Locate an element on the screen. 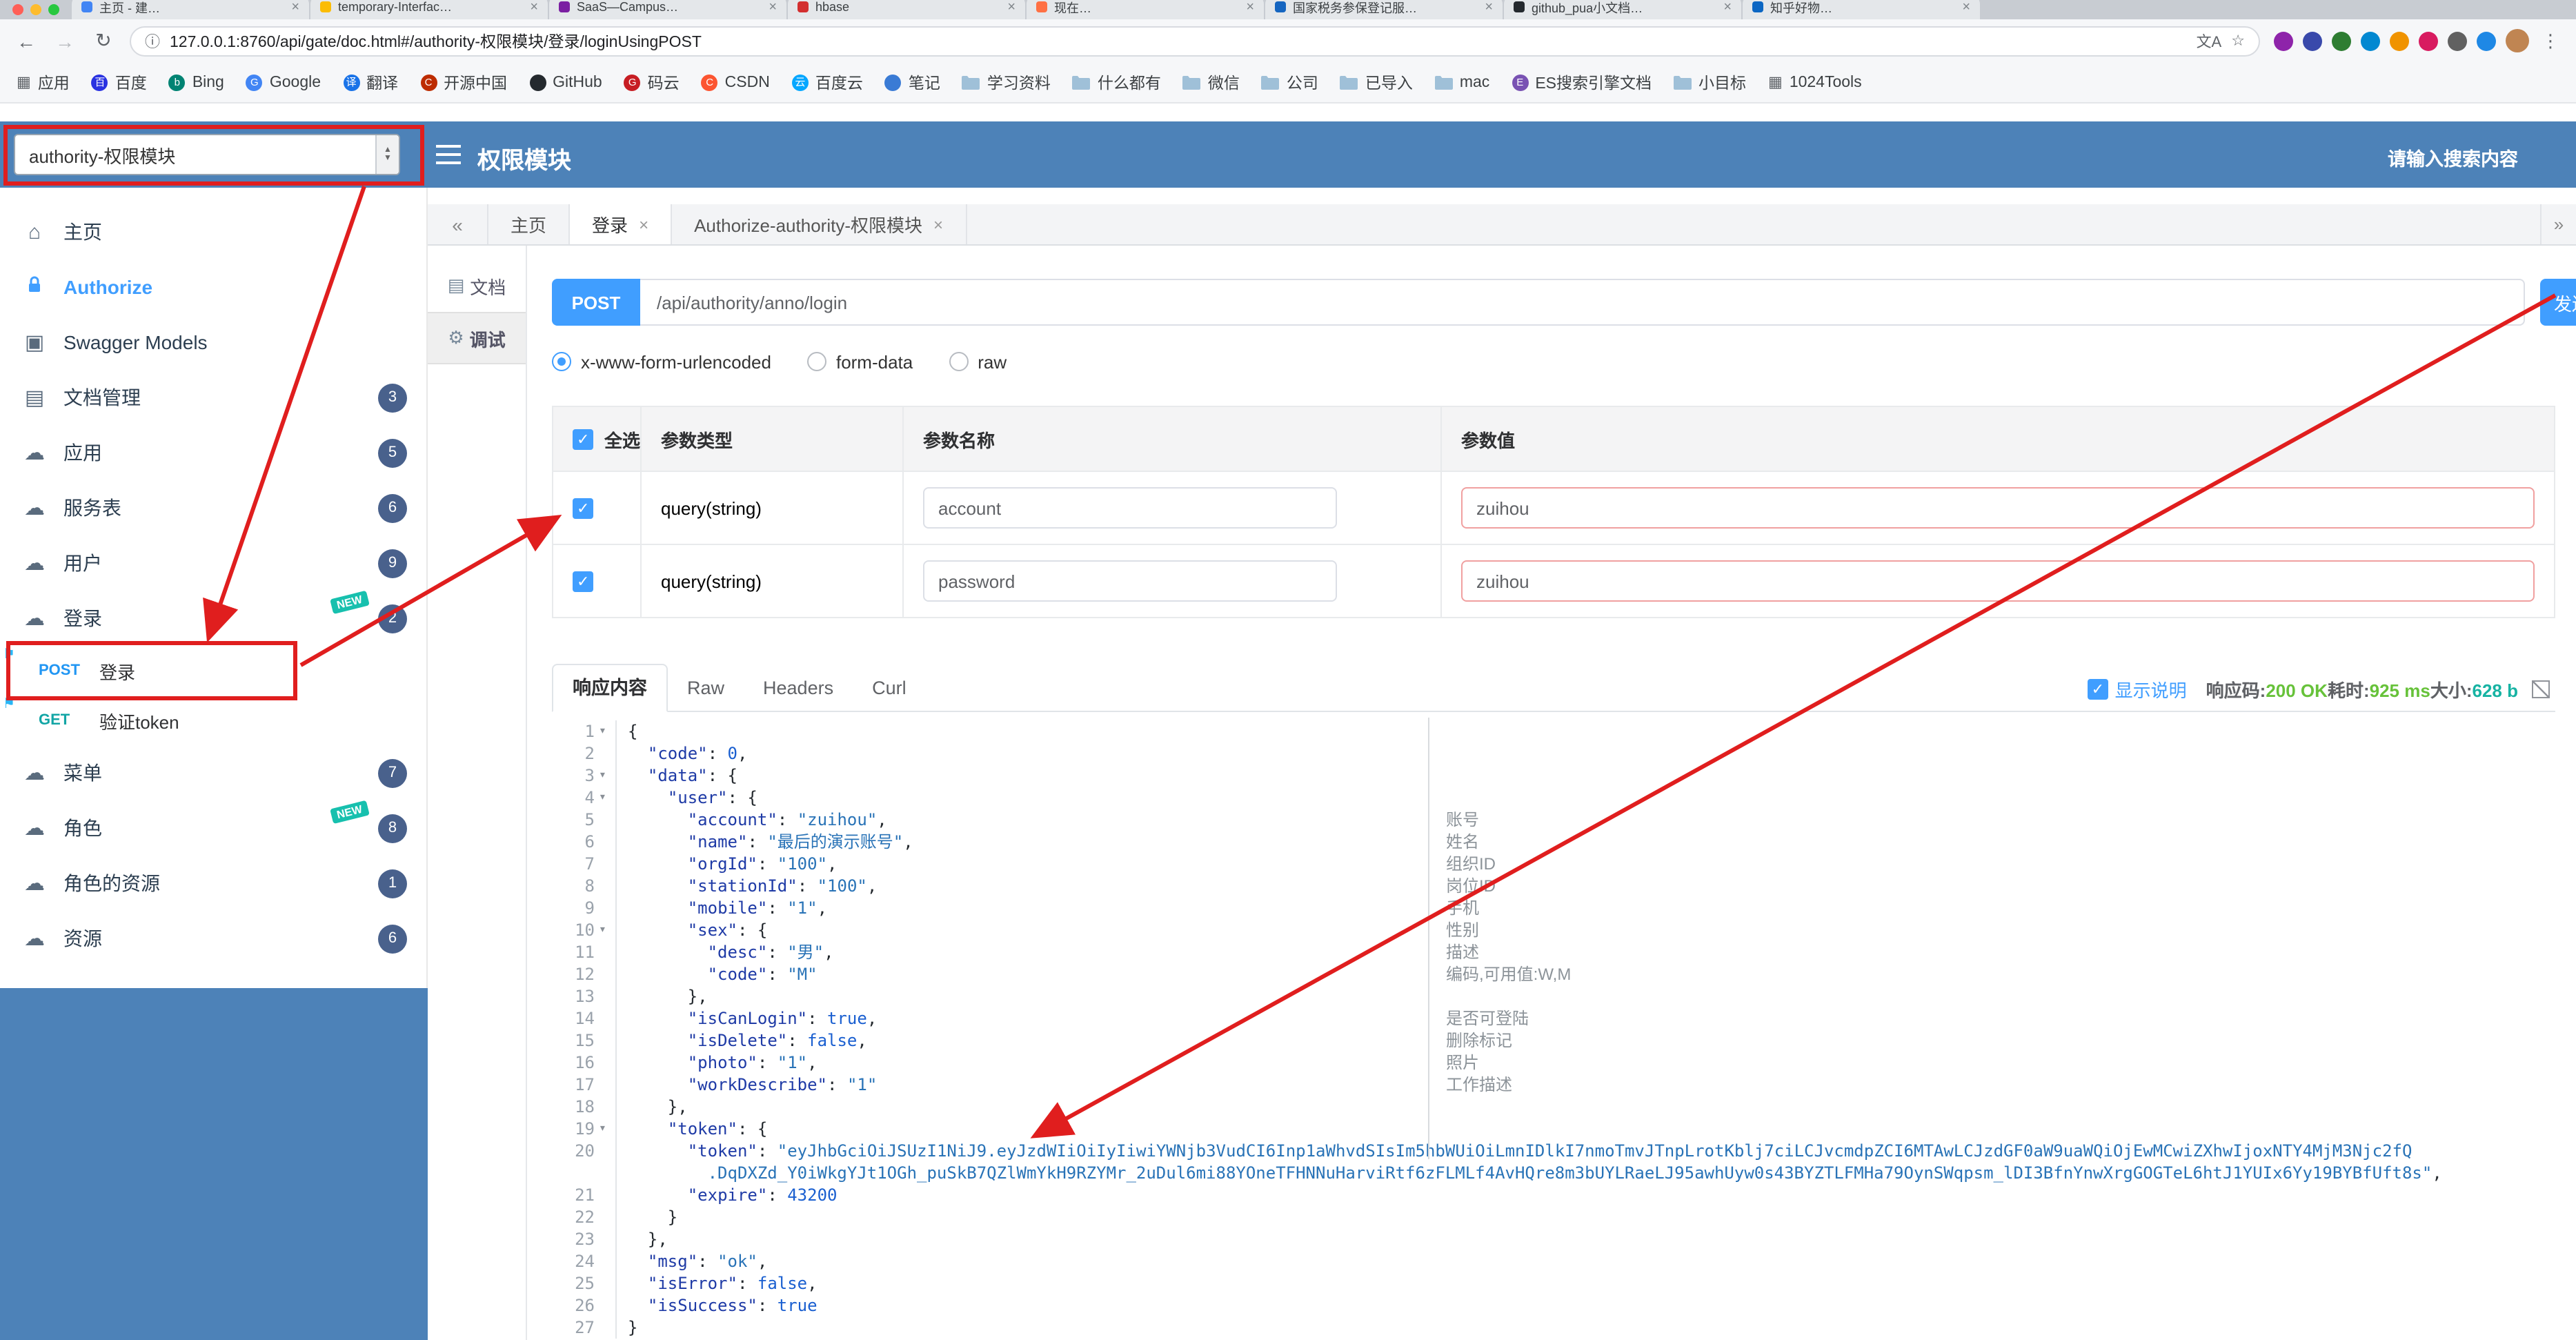 The width and height of the screenshot is (2576, 1340). bookmark-item: G 码云 is located at coordinates (652, 82).